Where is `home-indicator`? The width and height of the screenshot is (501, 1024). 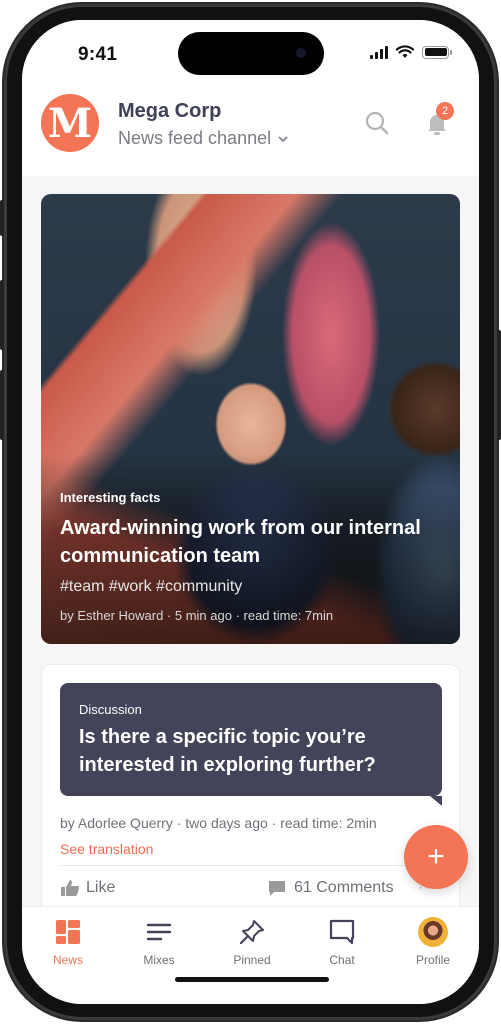 home-indicator is located at coordinates (252, 979).